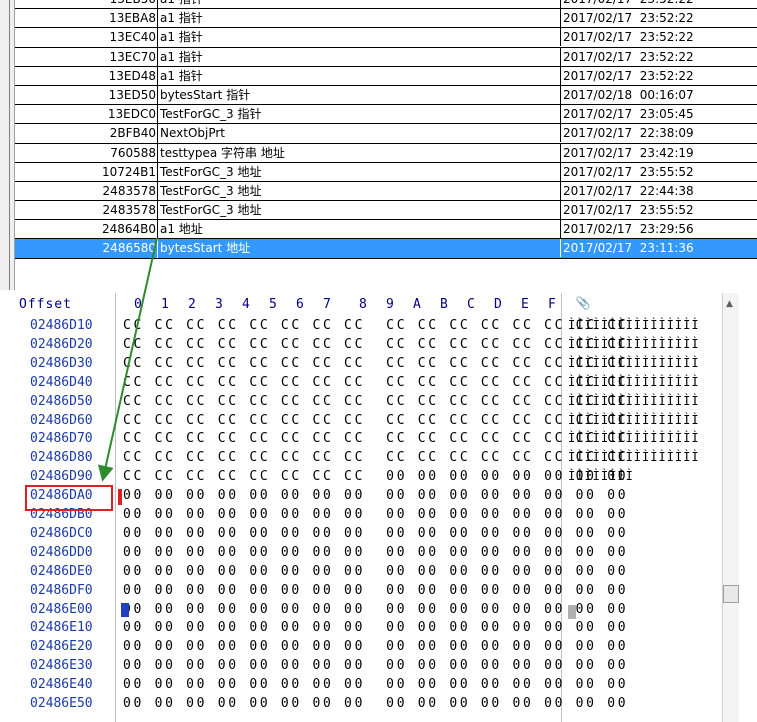 The image size is (757, 722). I want to click on hex-offset: 02486D20, so click(61, 344).